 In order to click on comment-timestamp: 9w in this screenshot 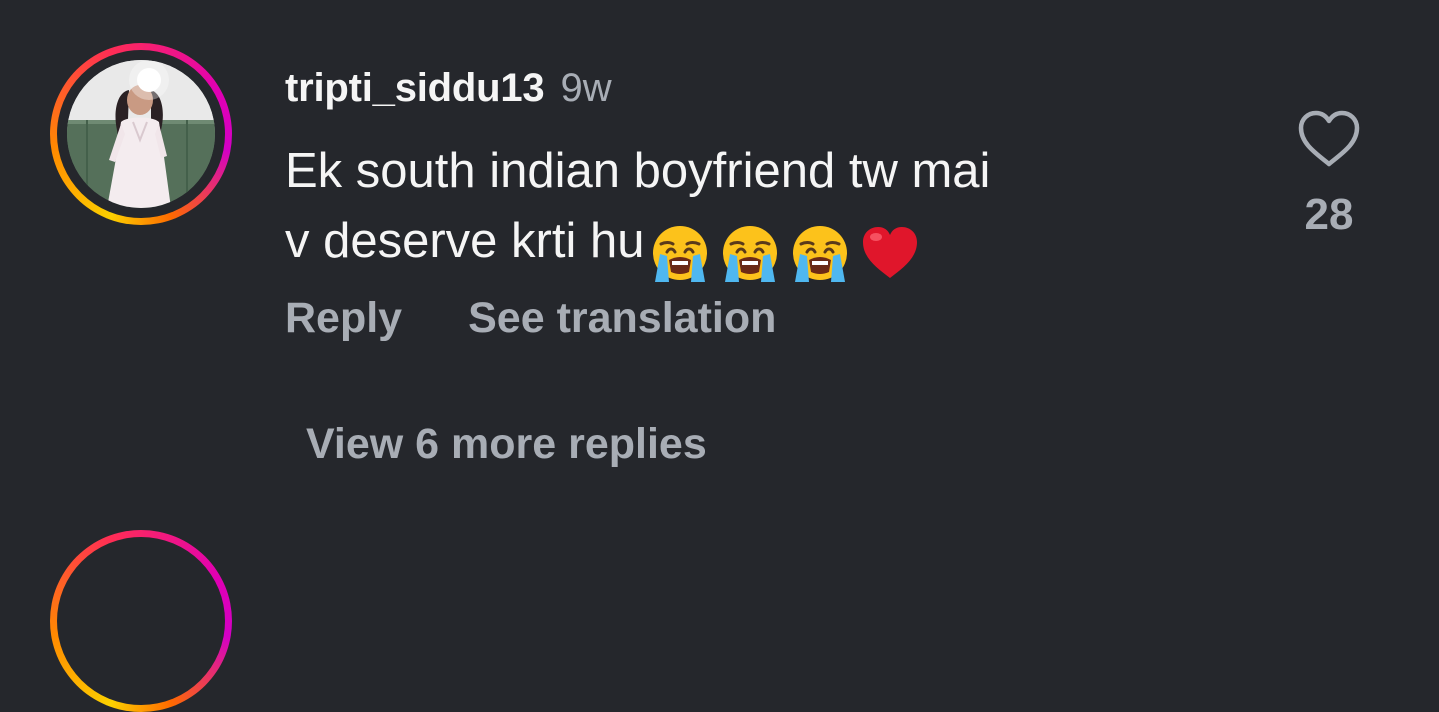, I will do `click(586, 88)`.